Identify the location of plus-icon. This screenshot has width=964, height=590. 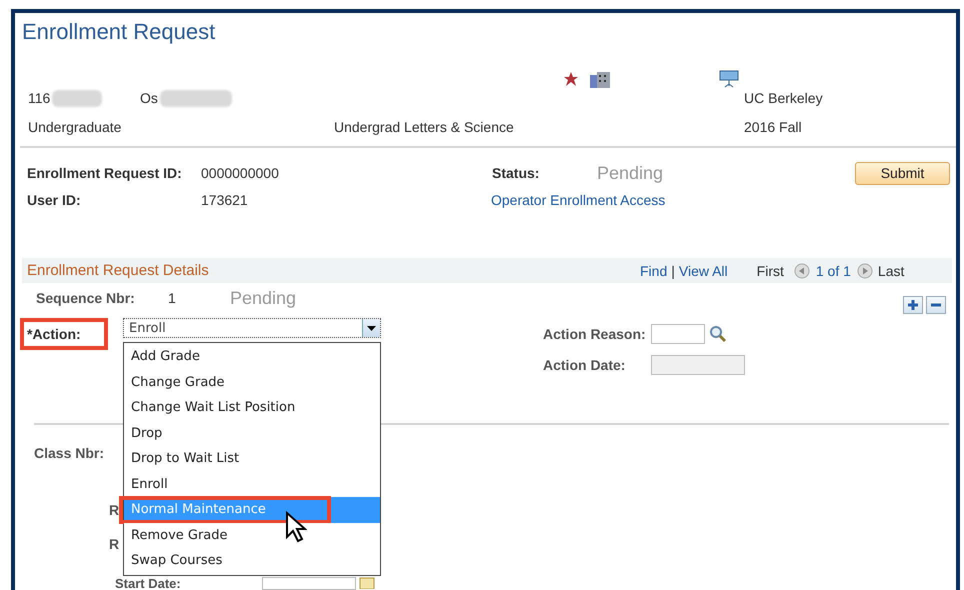
(913, 305).